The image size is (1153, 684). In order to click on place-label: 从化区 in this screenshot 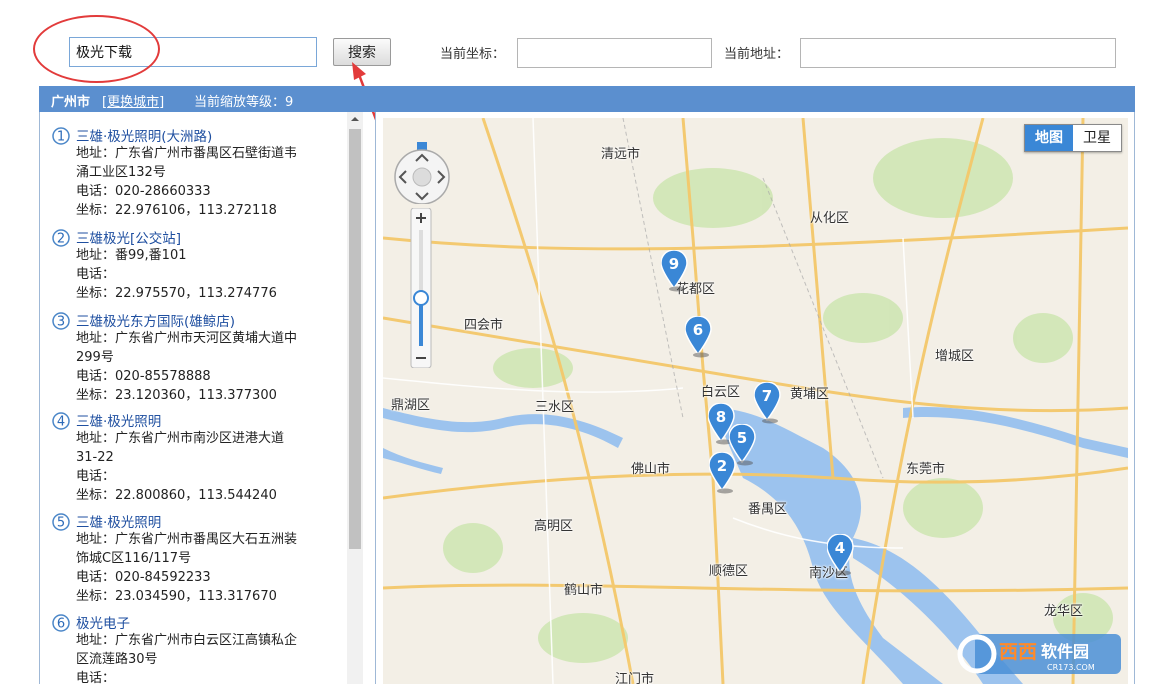, I will do `click(829, 216)`.